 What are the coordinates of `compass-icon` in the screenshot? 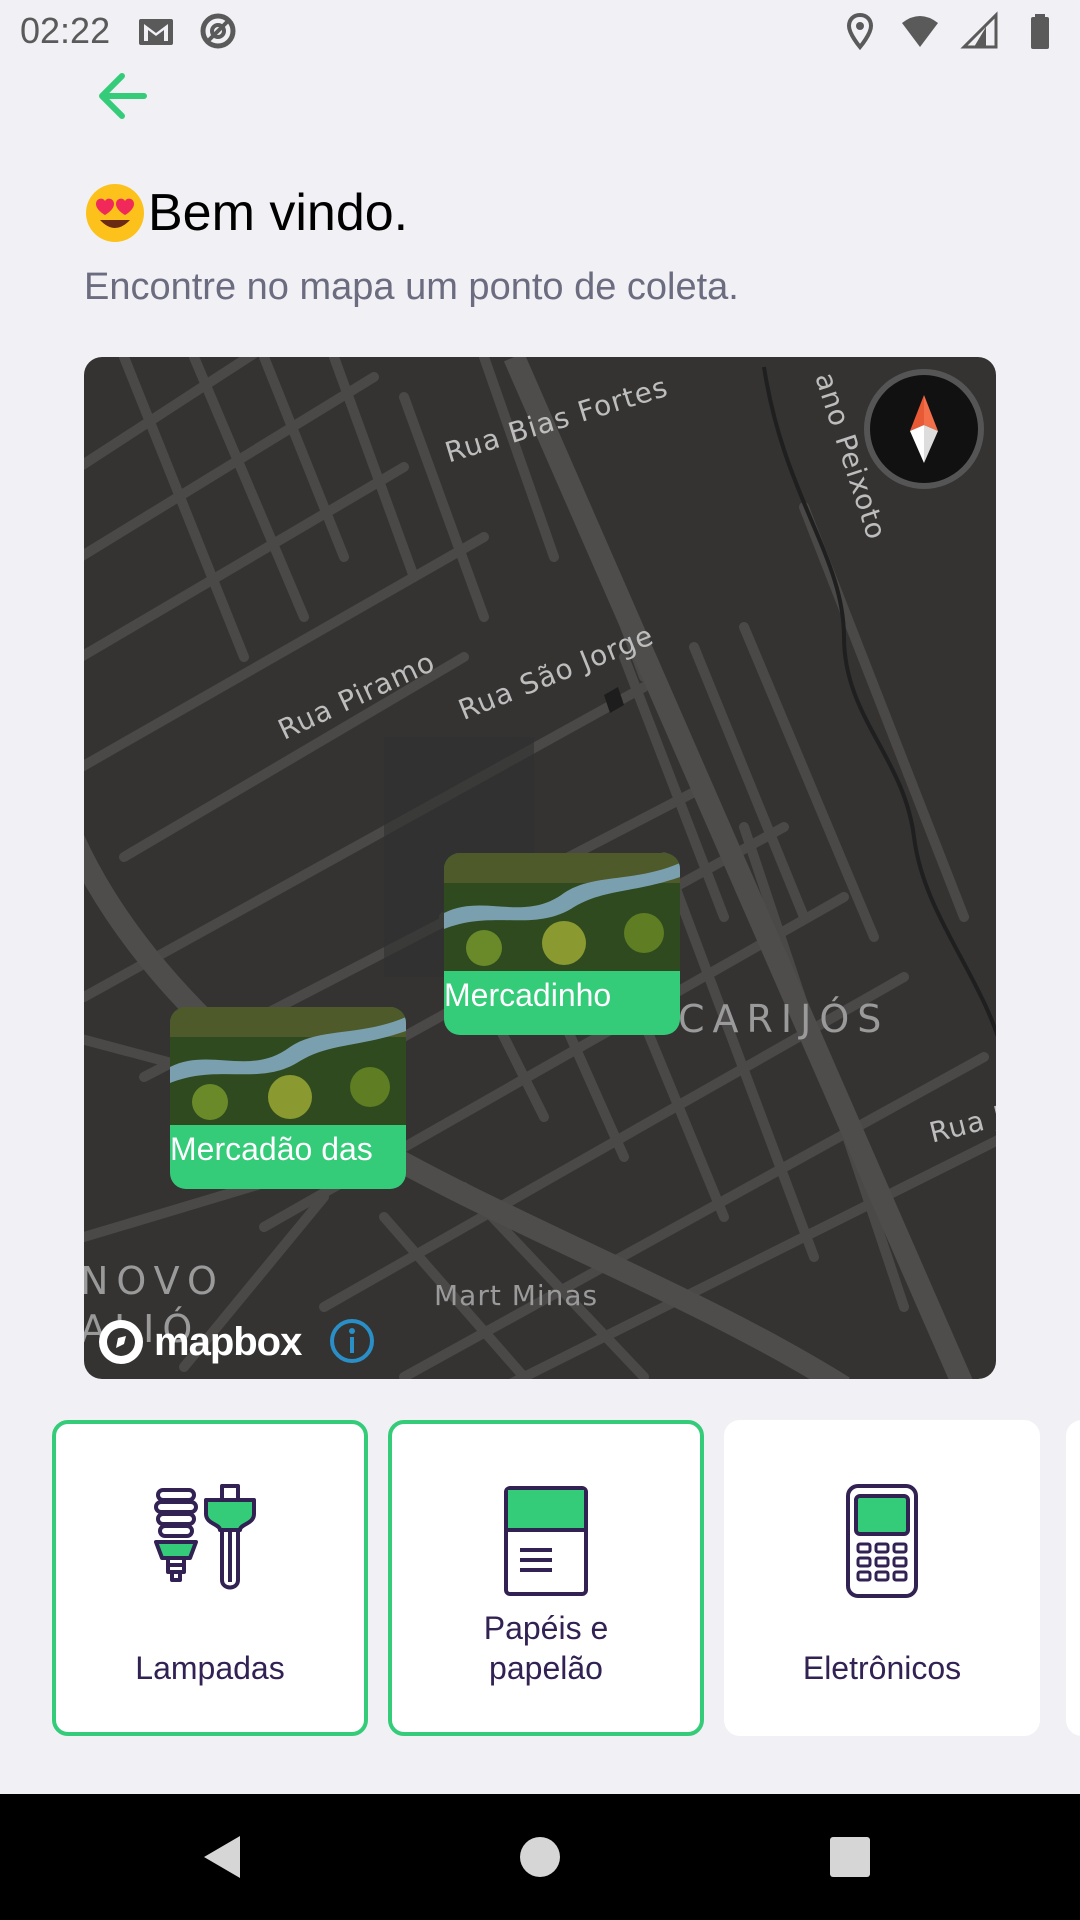 It's located at (924, 429).